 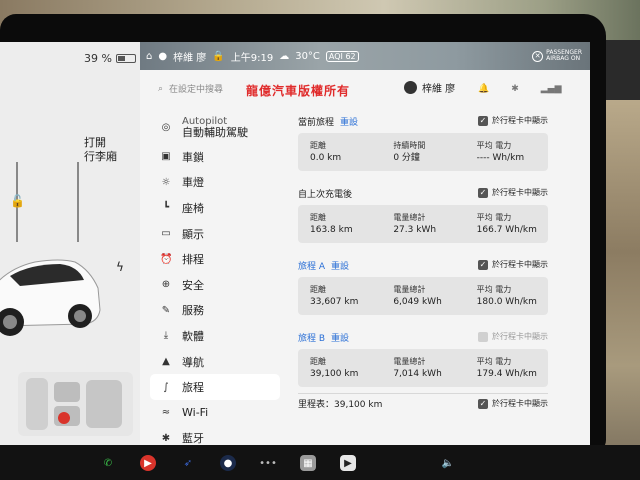 I want to click on bluetooth-status-icon: ✱, so click(x=515, y=89).